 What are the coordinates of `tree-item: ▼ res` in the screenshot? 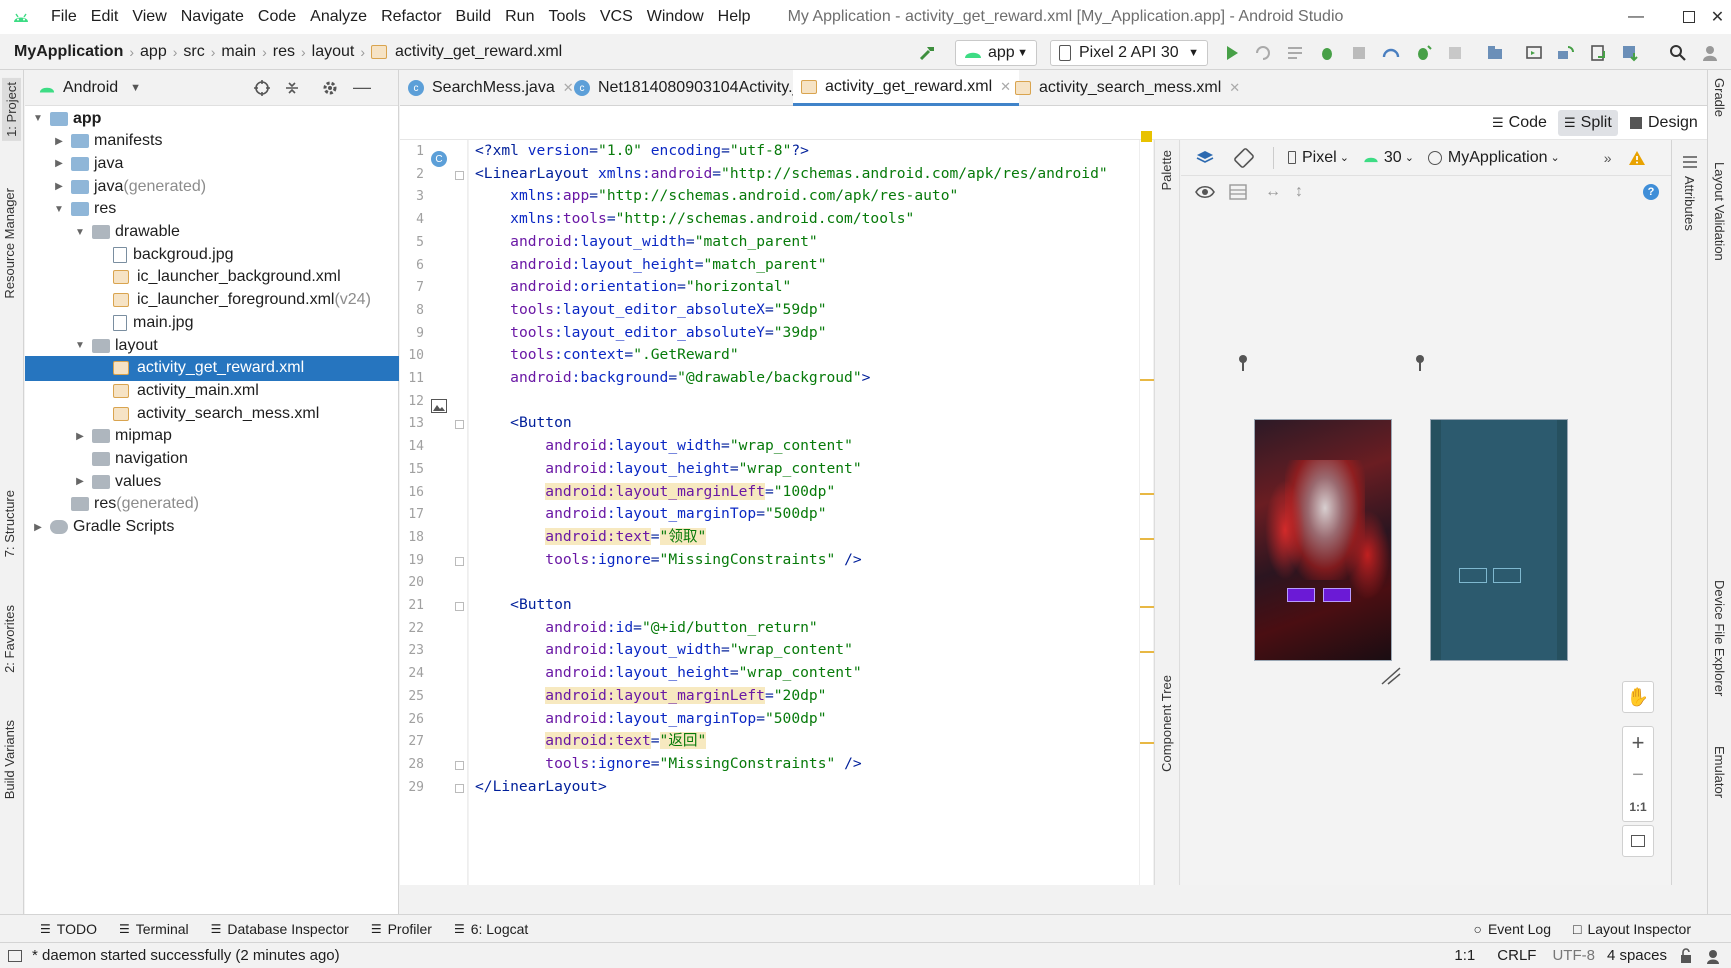 It's located at (212, 209).